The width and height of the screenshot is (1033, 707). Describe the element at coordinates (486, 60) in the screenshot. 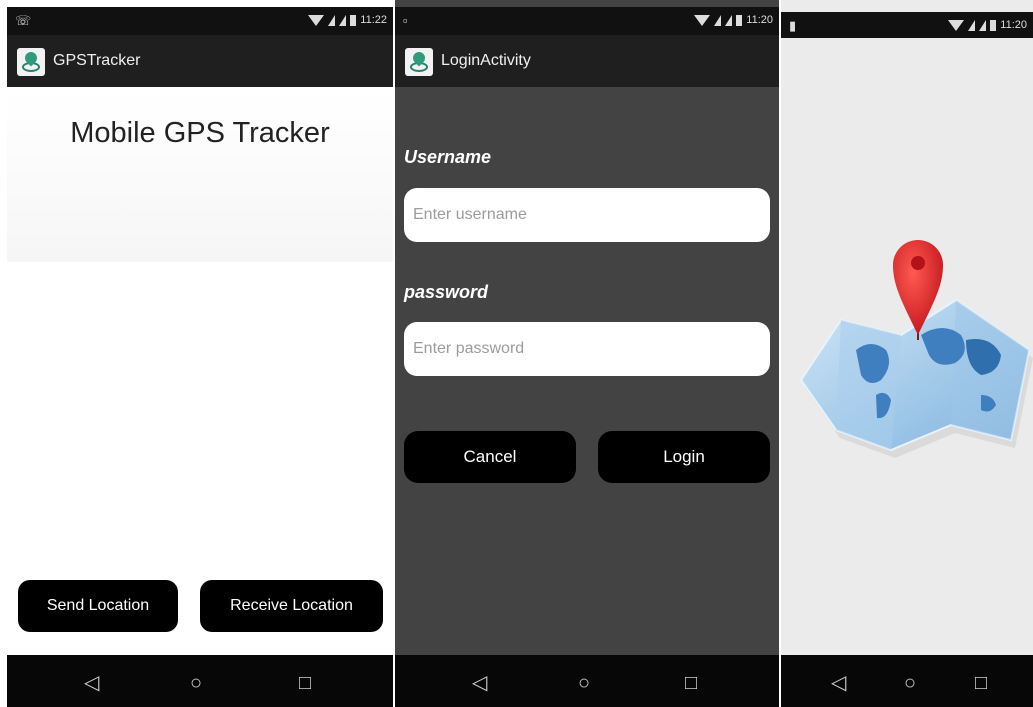

I see `app-title: LoginActivity` at that location.